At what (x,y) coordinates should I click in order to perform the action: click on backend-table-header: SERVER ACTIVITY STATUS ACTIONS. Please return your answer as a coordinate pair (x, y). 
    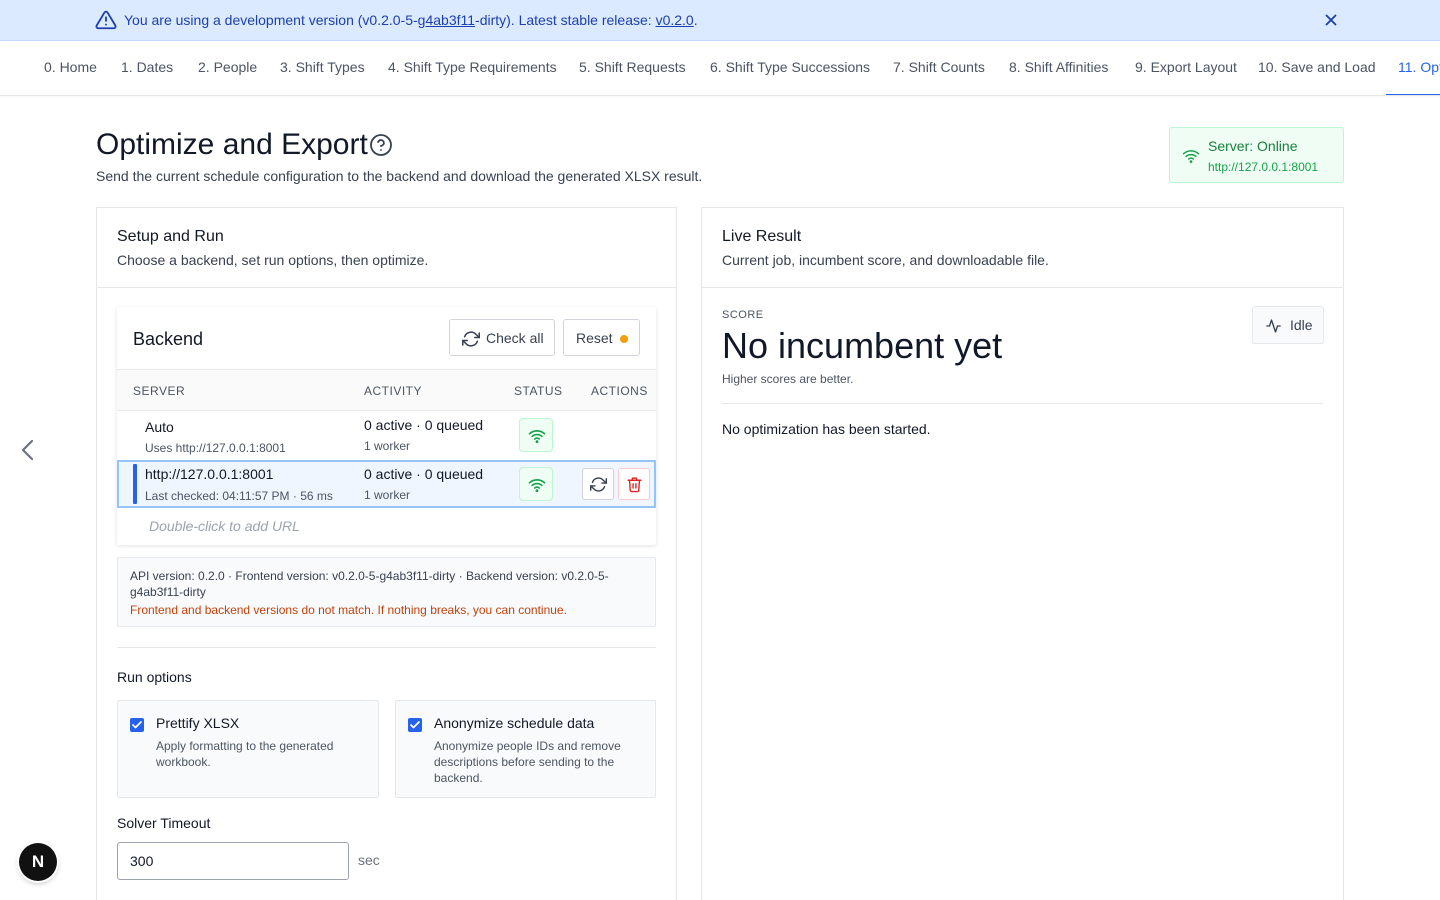
    Looking at the image, I should click on (386, 390).